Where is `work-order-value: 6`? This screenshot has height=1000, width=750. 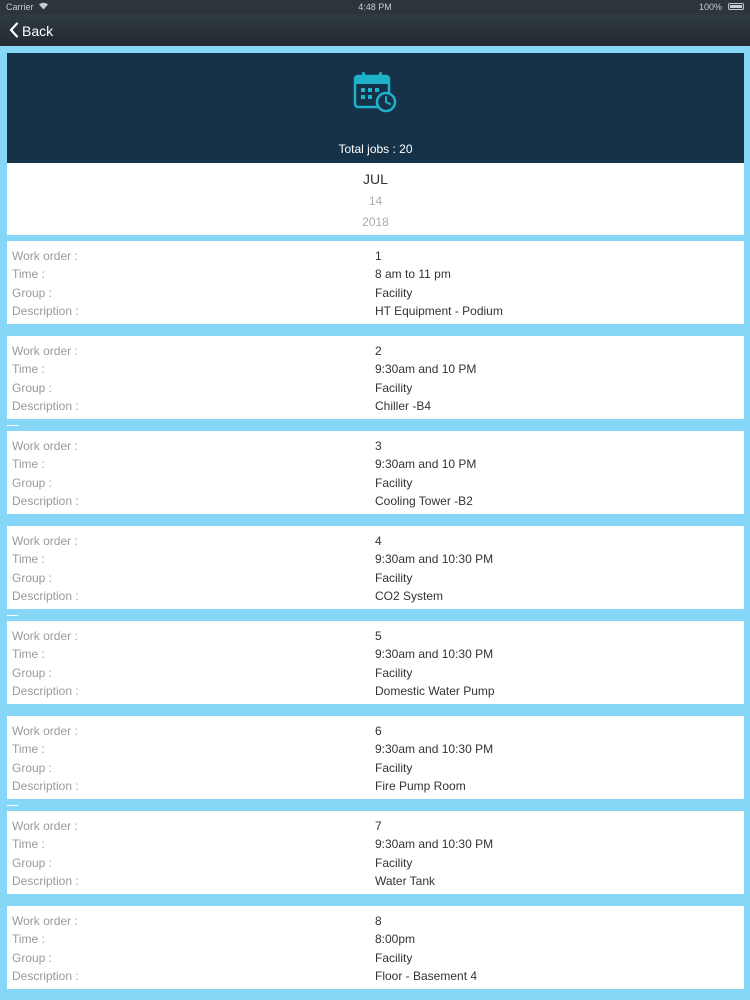 work-order-value: 6 is located at coordinates (378, 731).